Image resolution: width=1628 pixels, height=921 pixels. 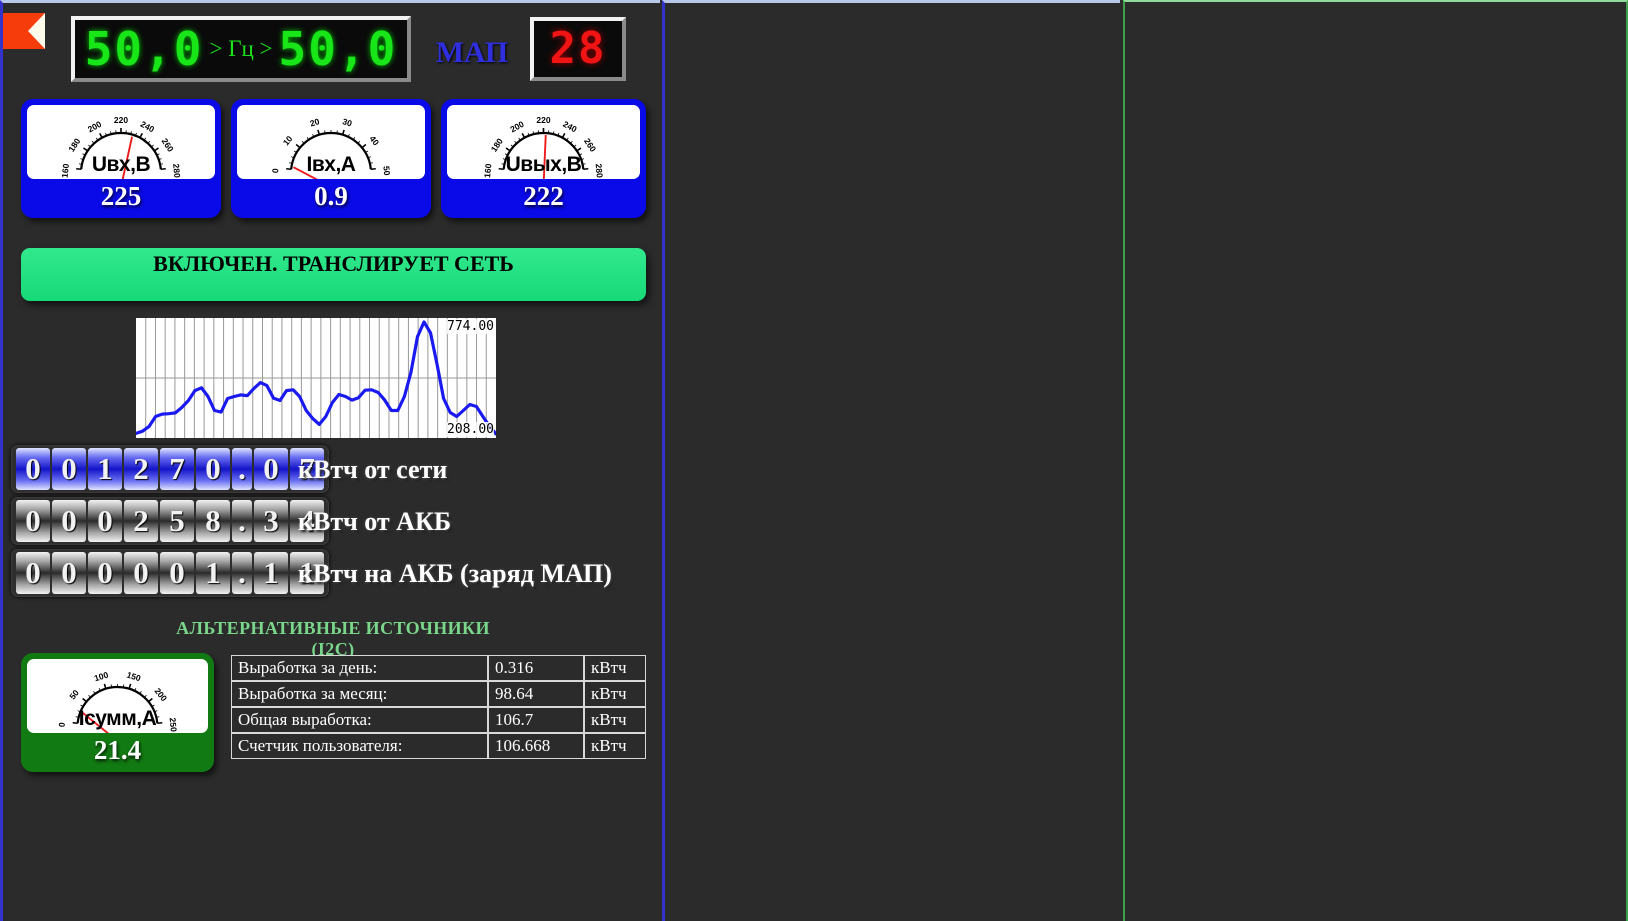 I want to click on frequency-output-value: 50,0, so click(x=338, y=49).